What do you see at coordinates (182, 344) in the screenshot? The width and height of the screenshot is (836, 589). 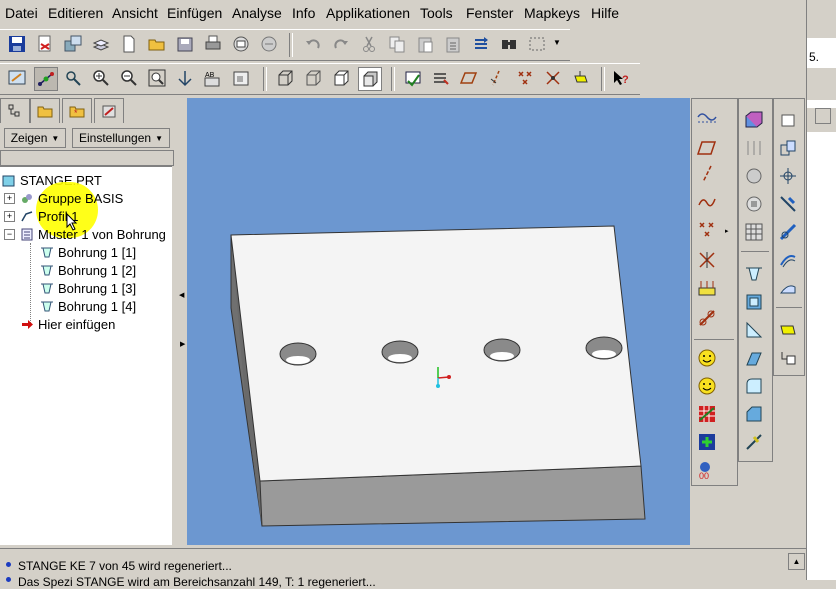 I see `expand-right-icon: ▶` at bounding box center [182, 344].